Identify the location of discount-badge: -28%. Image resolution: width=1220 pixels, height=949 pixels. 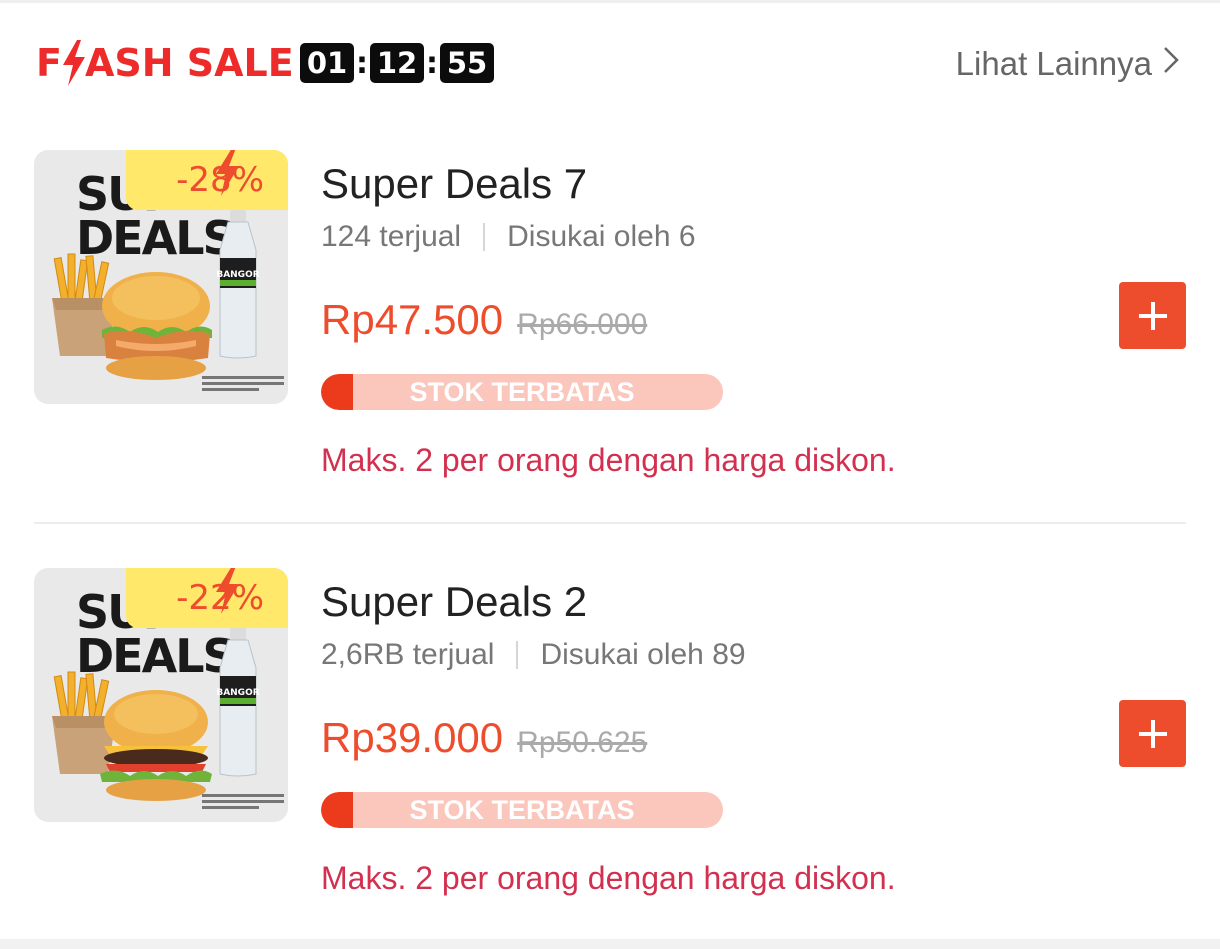
(207, 180).